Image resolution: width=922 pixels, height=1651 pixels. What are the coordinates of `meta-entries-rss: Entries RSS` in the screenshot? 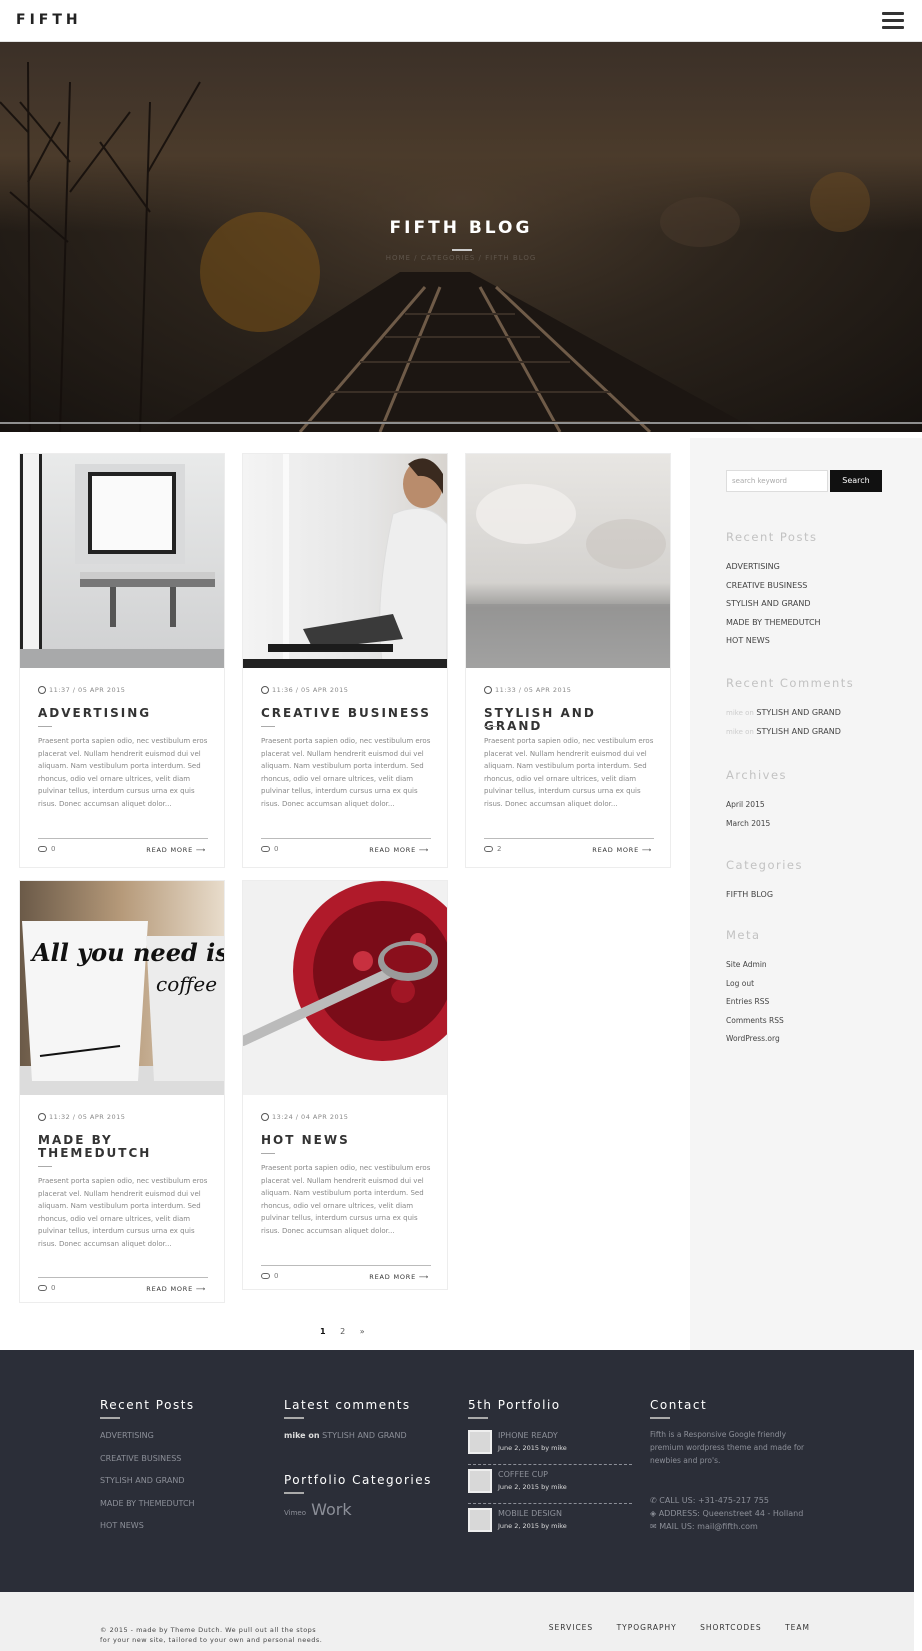 It's located at (755, 1006).